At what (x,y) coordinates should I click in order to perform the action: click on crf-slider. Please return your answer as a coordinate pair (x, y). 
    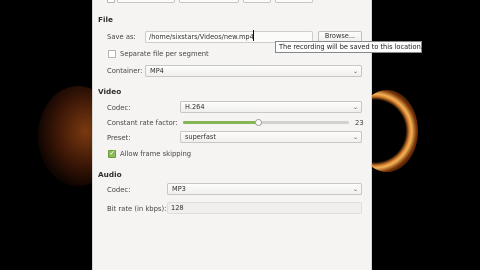
    Looking at the image, I should click on (266, 122).